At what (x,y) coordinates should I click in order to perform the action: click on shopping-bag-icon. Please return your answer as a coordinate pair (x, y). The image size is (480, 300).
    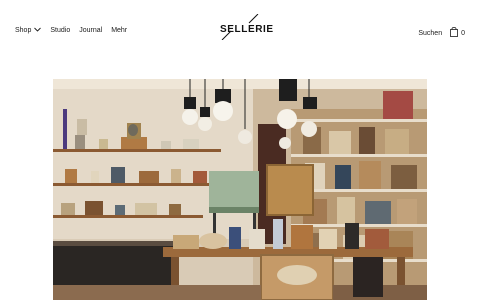
    Looking at the image, I should click on (454, 33).